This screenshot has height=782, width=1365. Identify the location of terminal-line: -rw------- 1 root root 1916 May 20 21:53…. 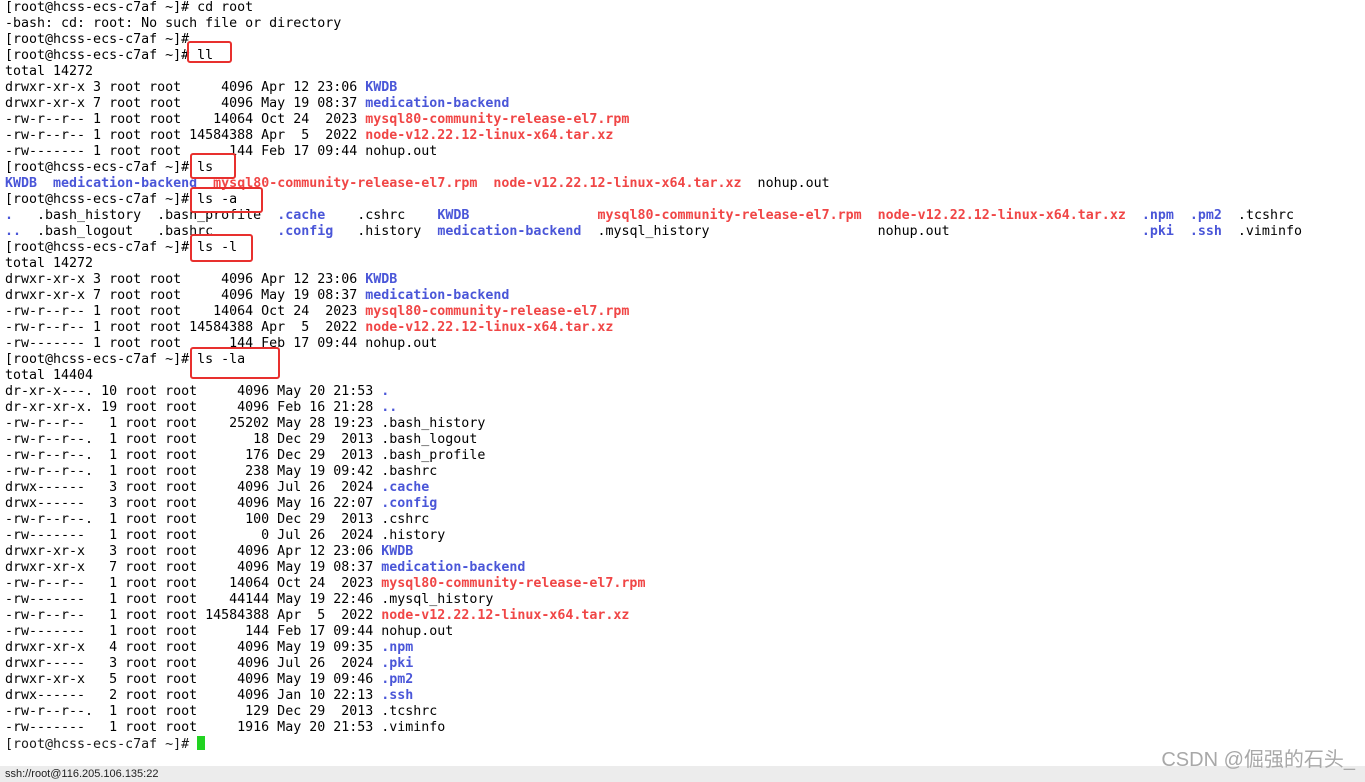
(685, 728).